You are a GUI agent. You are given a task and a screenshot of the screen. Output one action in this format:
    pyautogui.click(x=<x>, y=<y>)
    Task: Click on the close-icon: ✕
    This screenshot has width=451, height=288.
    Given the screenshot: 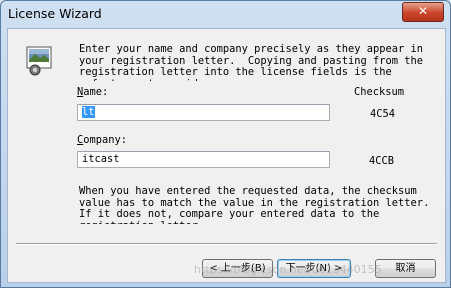 What is the action you would take?
    pyautogui.click(x=423, y=11)
    